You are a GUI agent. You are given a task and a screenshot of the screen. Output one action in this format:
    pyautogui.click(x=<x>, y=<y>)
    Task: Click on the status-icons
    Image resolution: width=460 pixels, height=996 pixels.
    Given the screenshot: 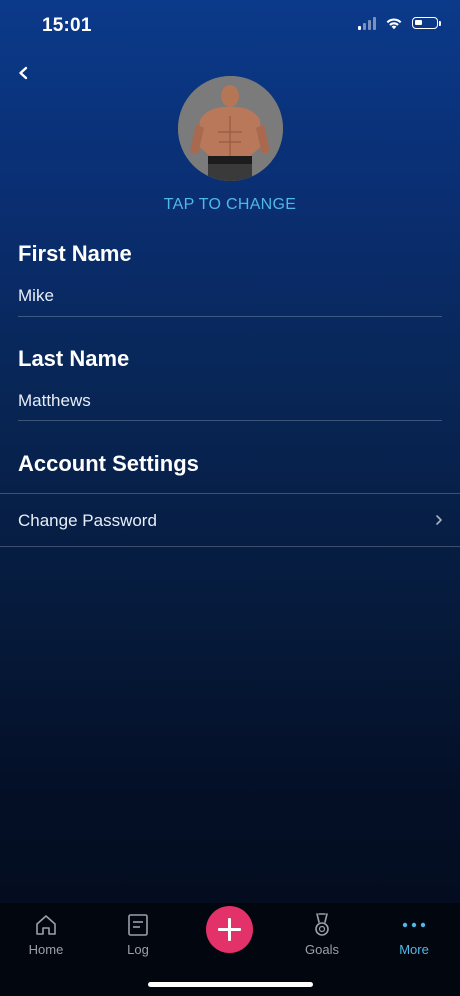 What is the action you would take?
    pyautogui.click(x=399, y=23)
    